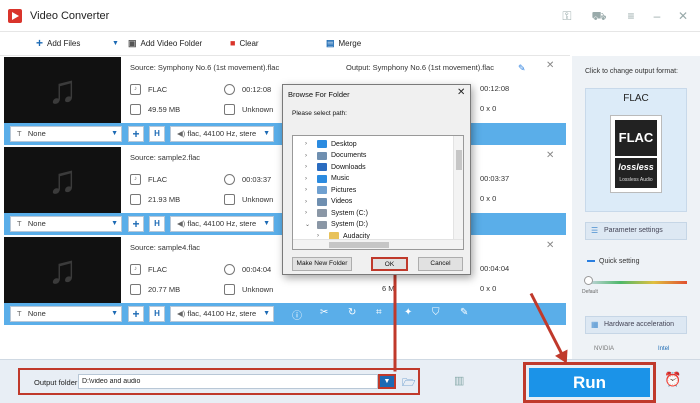 The image size is (700, 403). What do you see at coordinates (165, 43) in the screenshot?
I see `add-video-folder-button: ▣ Add Video Folder` at bounding box center [165, 43].